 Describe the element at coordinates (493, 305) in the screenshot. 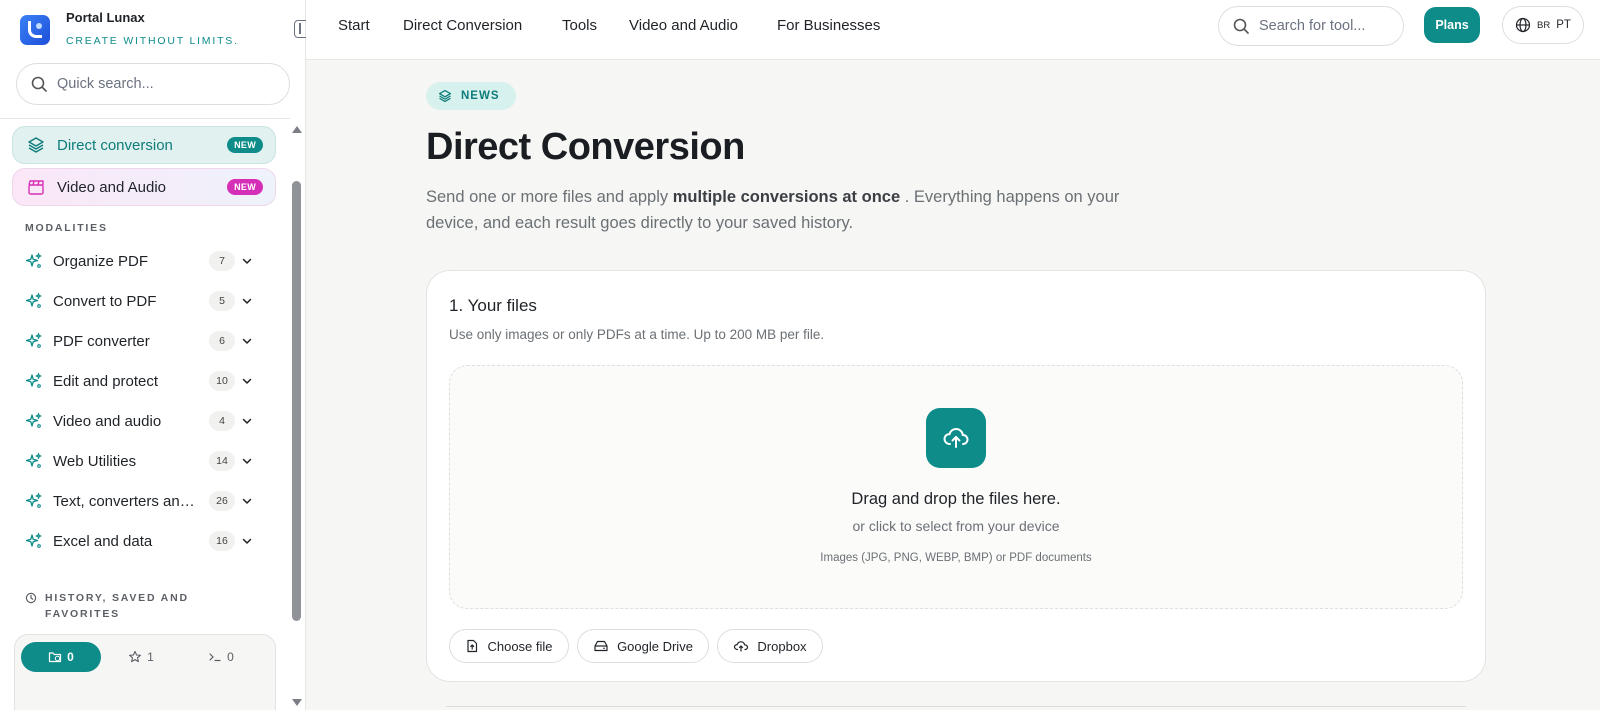

I see `card-title: 1. Your files` at that location.